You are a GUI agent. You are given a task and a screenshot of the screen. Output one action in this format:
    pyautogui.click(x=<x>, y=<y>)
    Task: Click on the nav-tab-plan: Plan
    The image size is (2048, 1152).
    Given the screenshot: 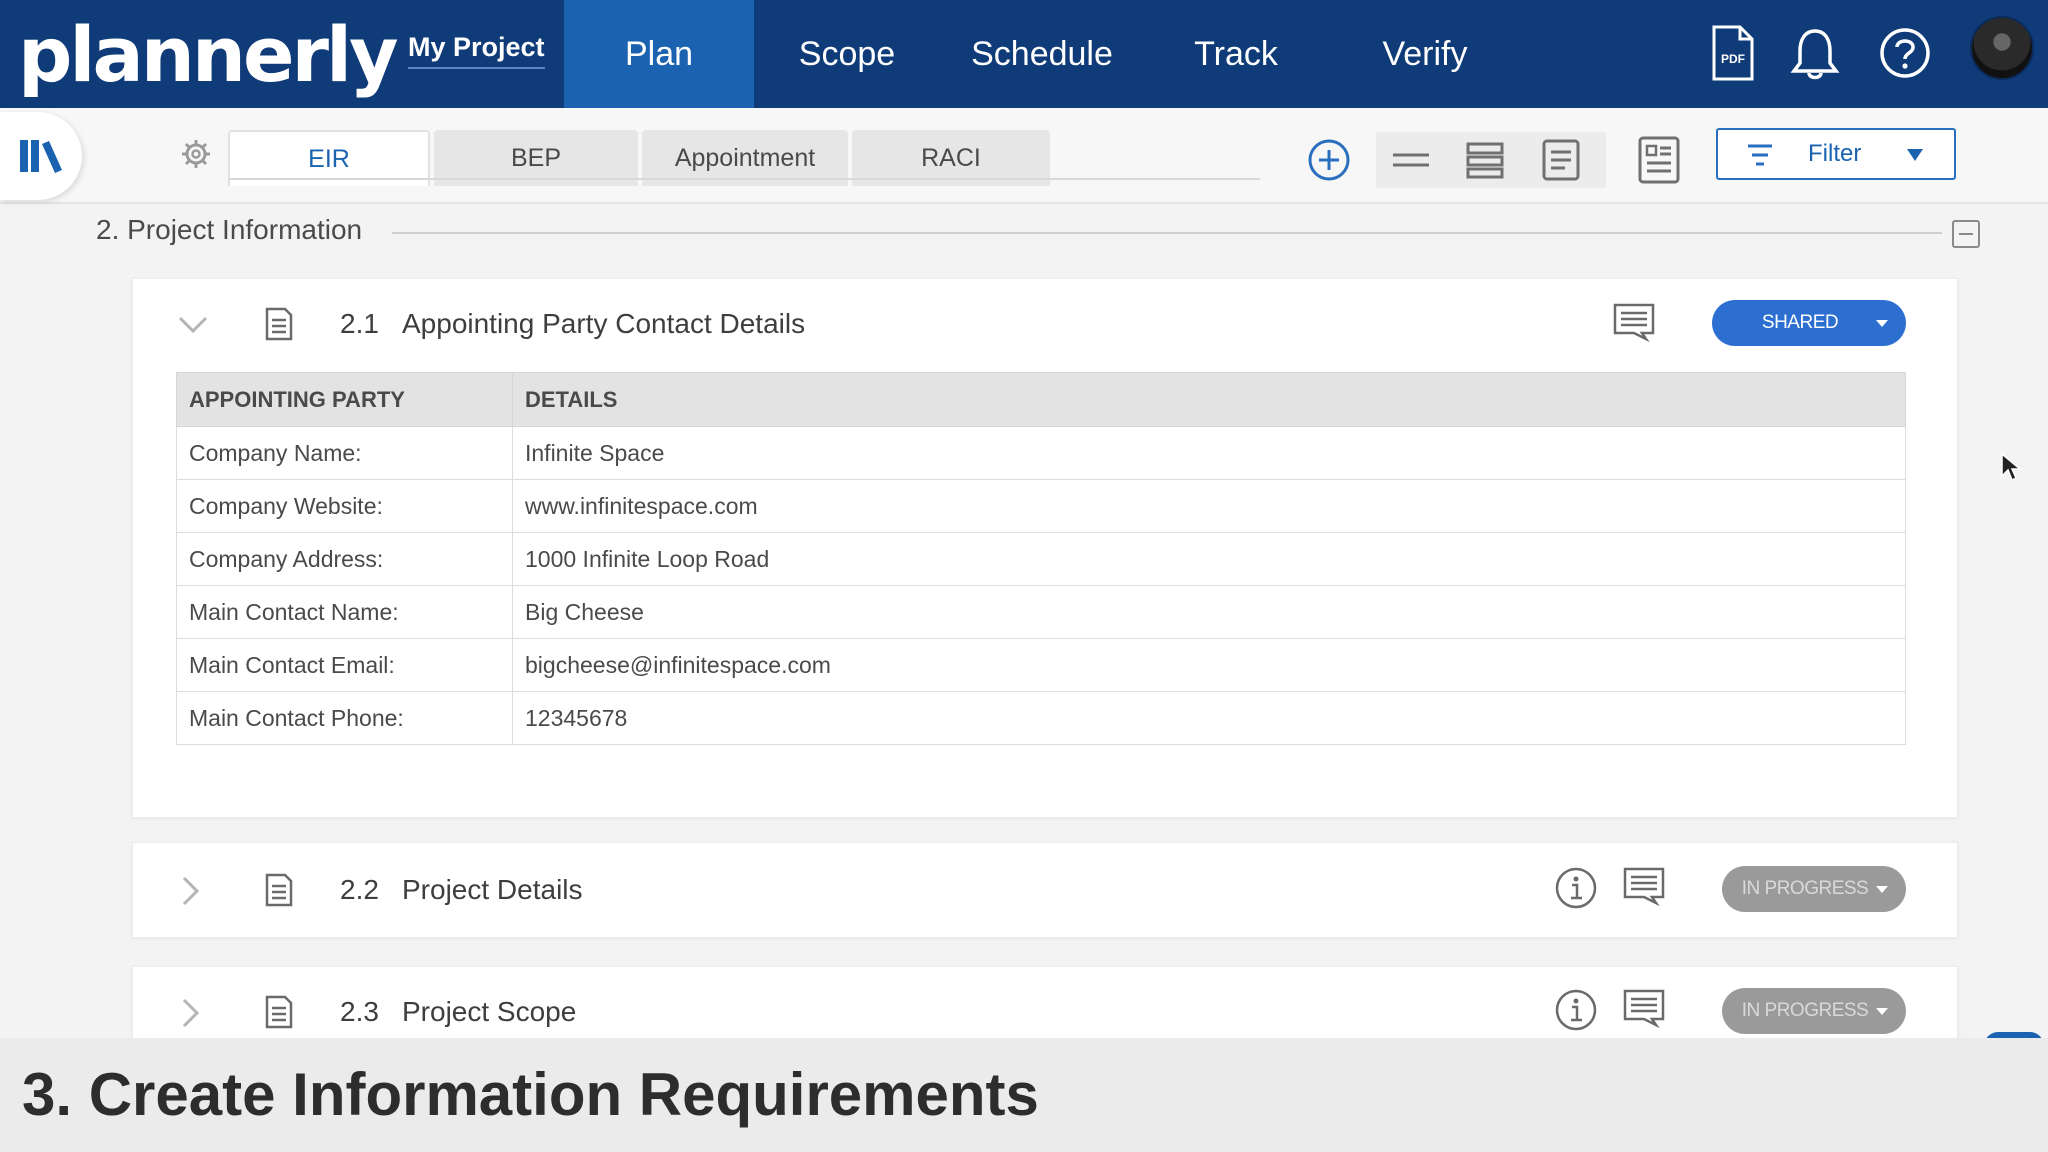 What is the action you would take?
    pyautogui.click(x=659, y=54)
    